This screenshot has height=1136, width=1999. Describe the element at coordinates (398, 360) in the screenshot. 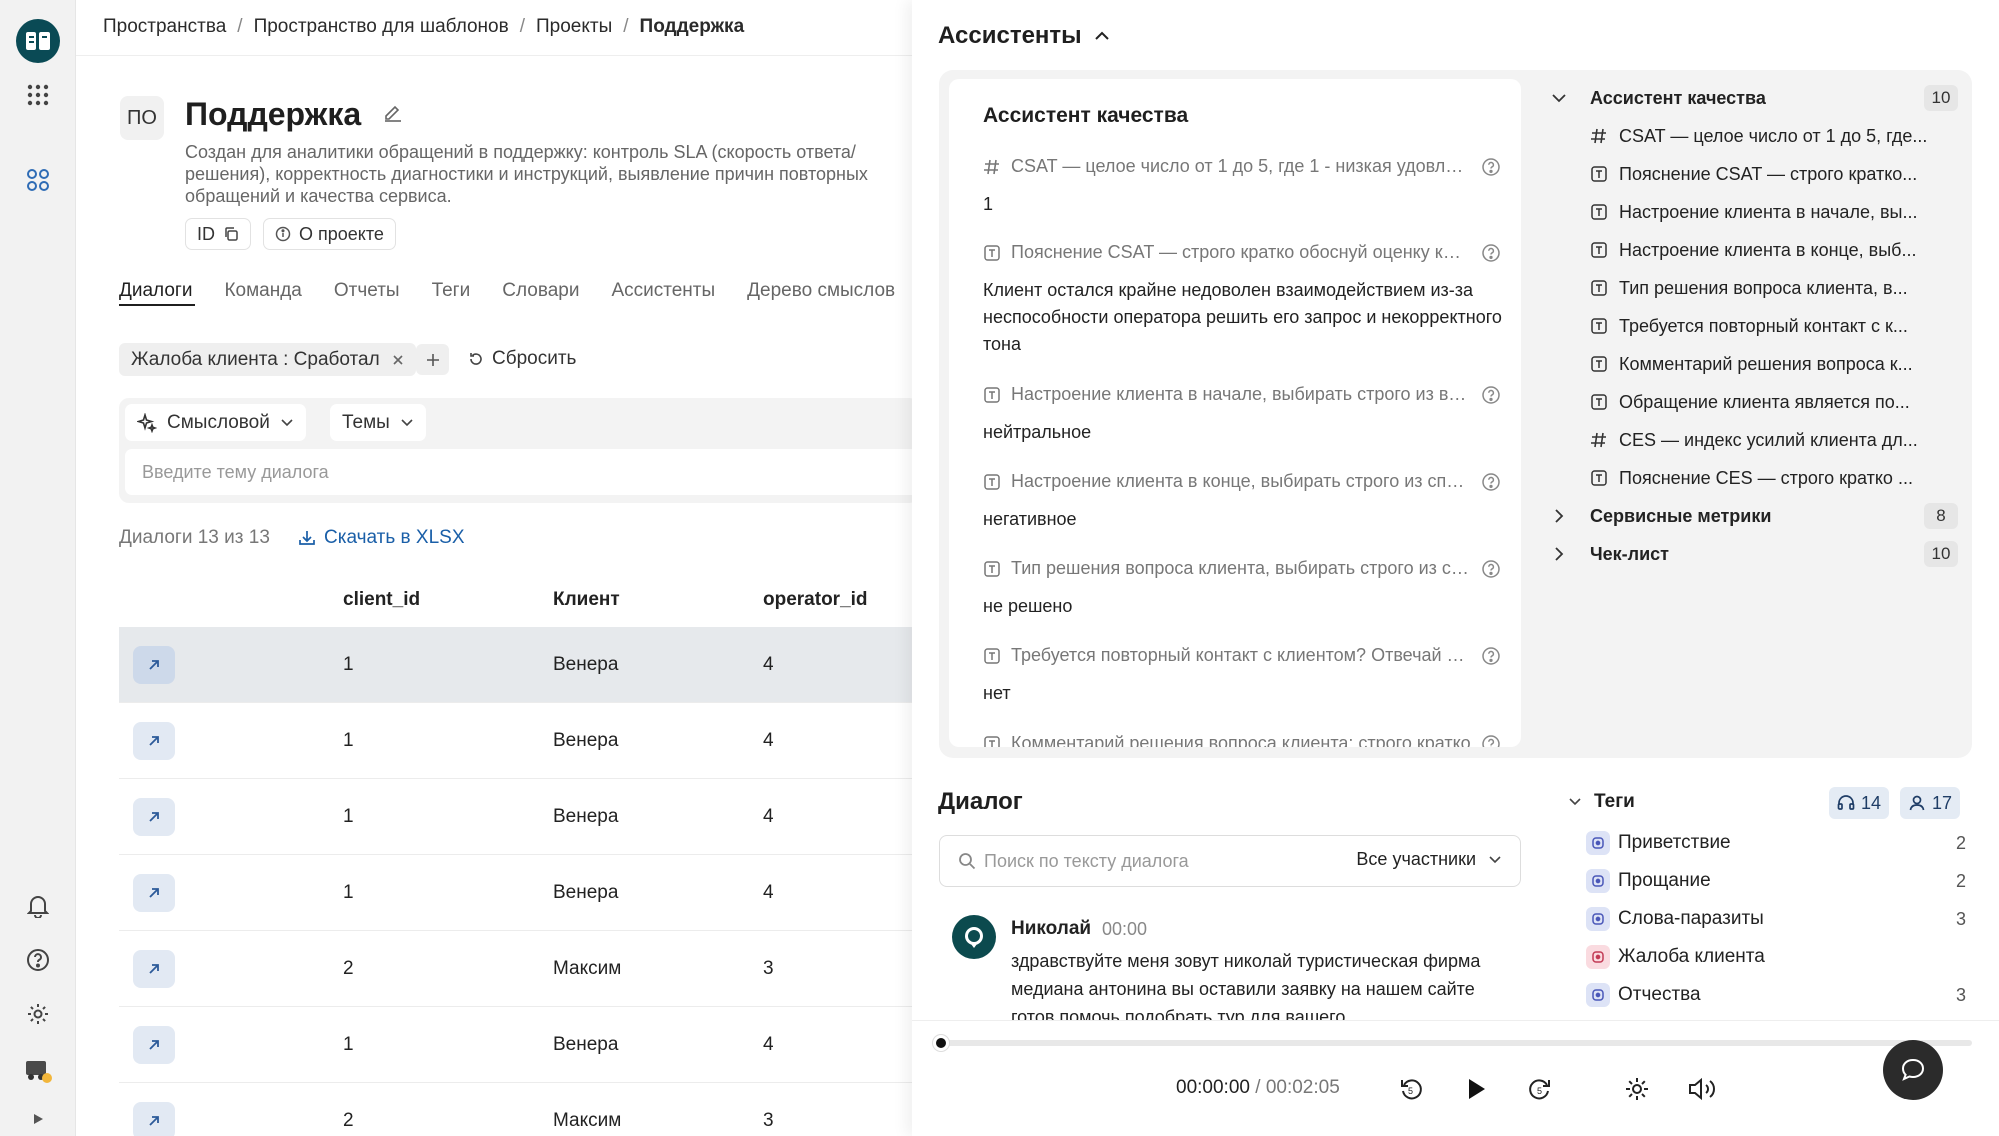

I see `close-icon` at that location.